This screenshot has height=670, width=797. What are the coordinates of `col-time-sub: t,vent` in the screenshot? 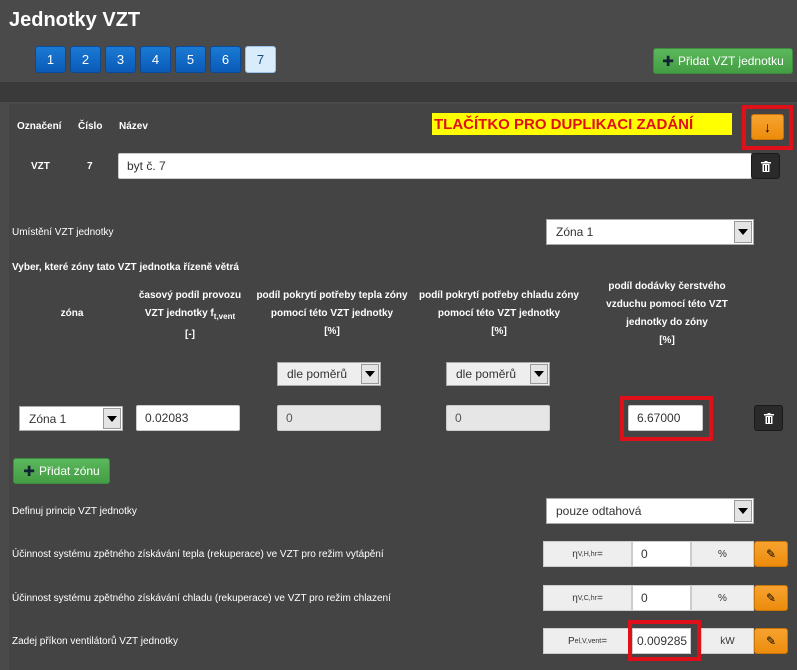 It's located at (224, 316).